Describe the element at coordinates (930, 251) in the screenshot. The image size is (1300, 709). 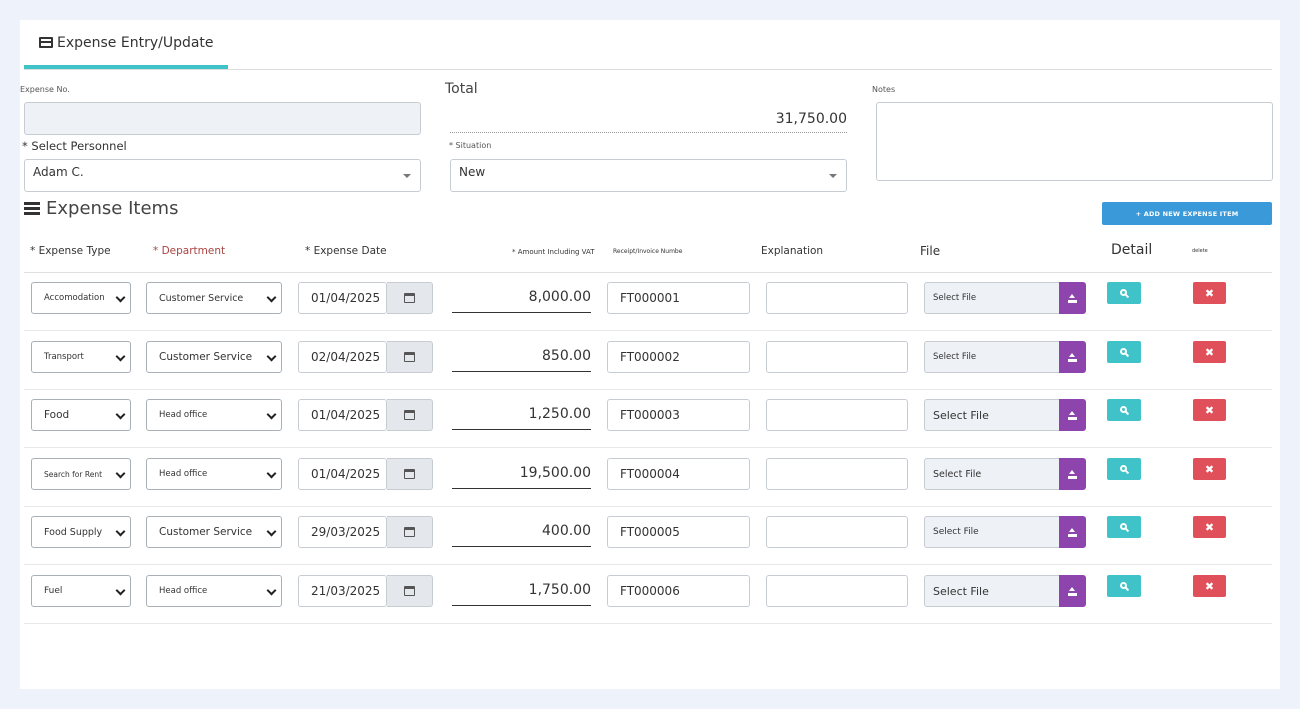
I see `header-file: File` at that location.